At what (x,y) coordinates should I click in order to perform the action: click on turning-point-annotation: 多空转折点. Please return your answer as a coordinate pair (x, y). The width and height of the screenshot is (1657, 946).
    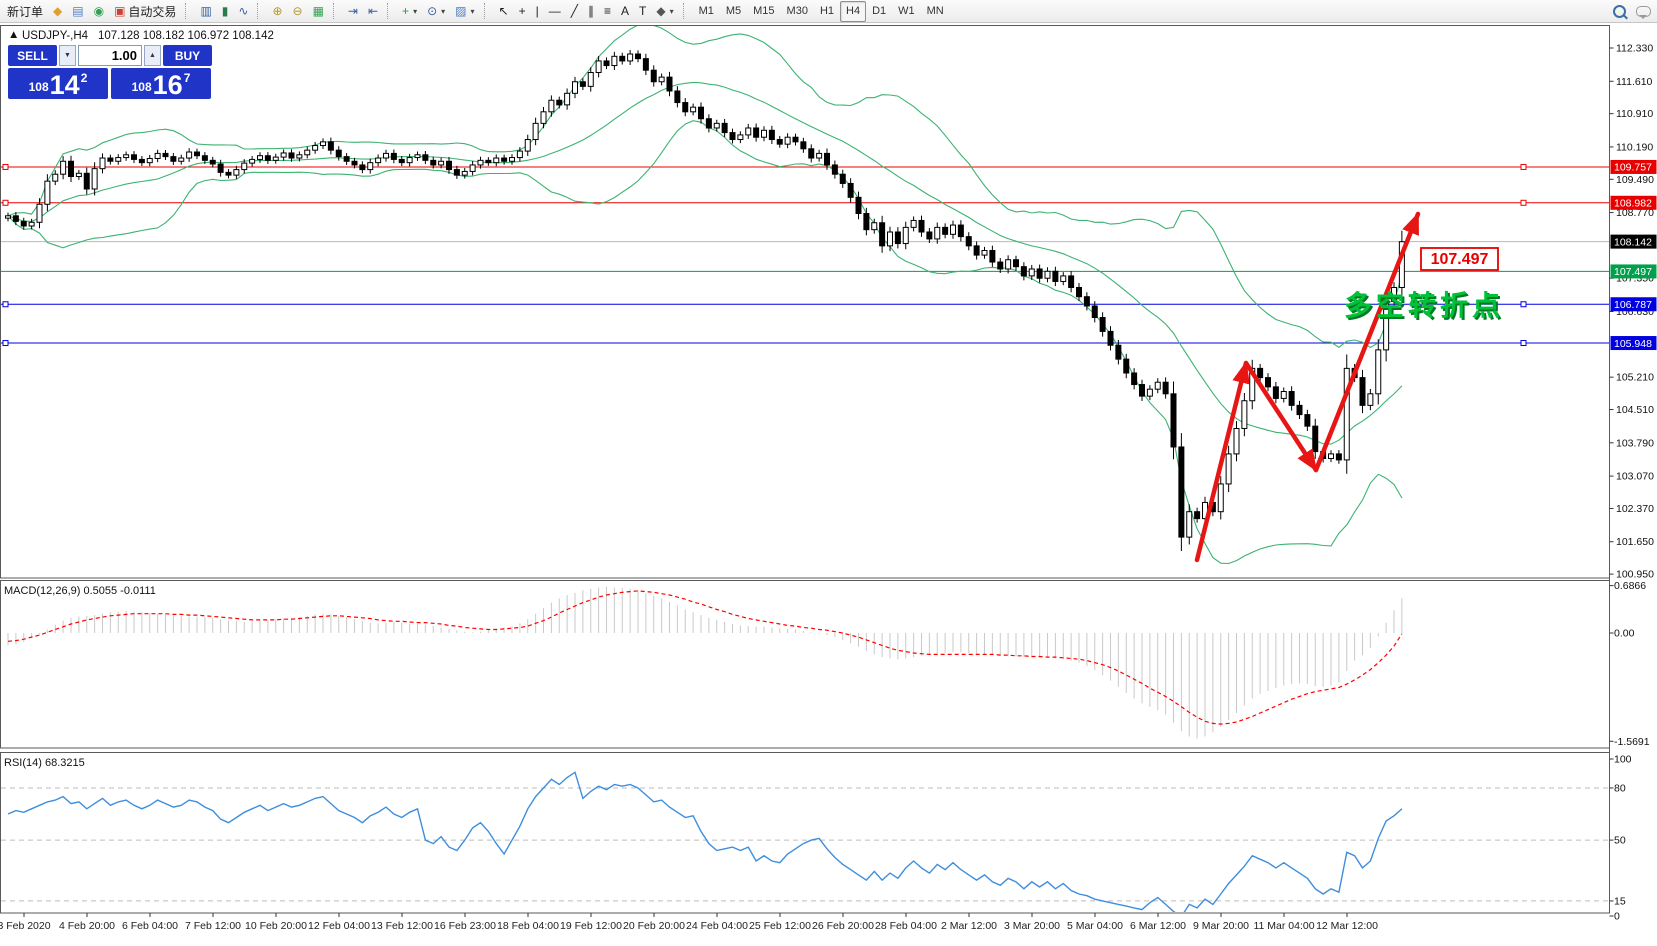
    Looking at the image, I should click on (1424, 305).